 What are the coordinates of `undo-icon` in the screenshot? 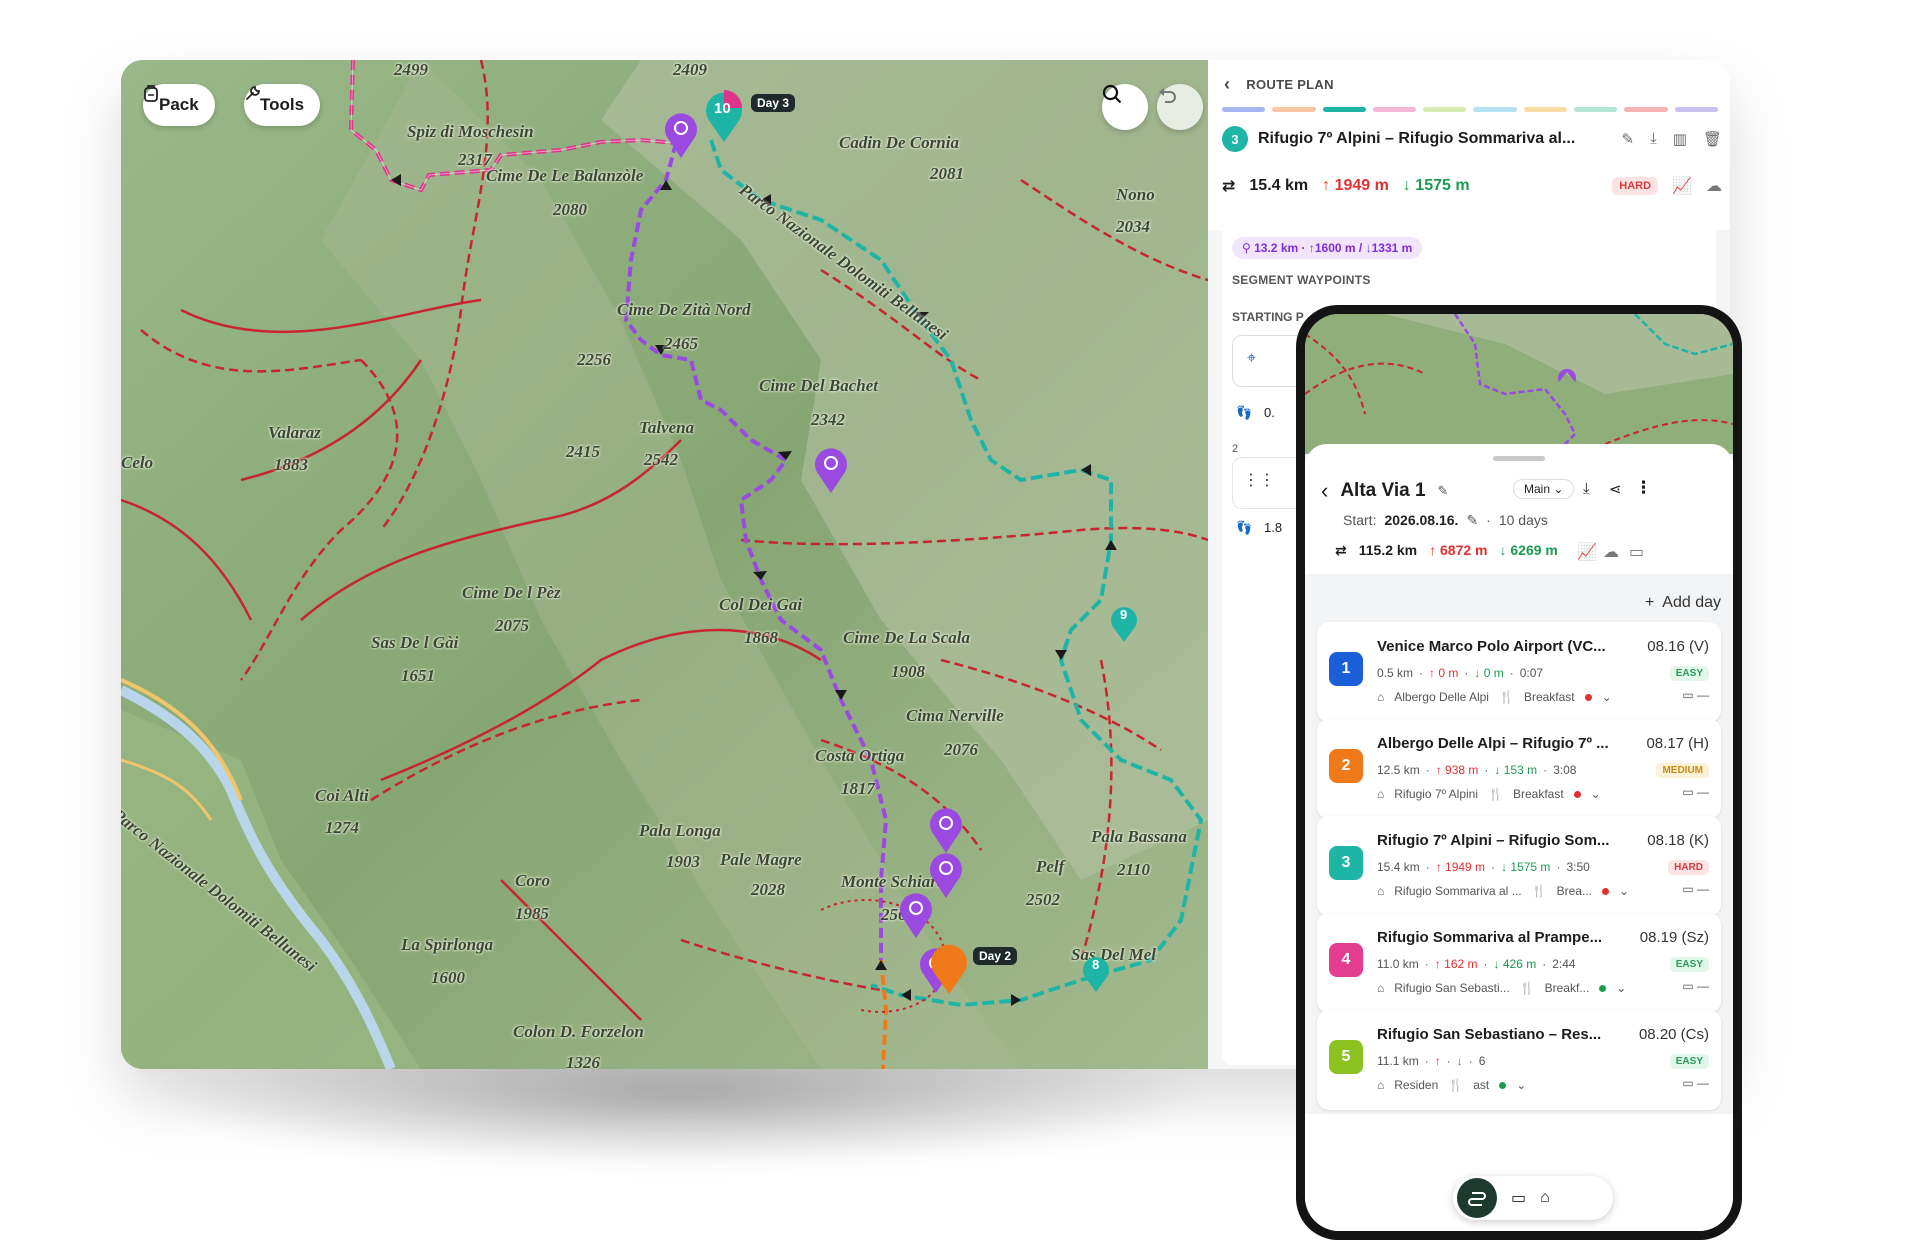 It's located at (1167, 95).